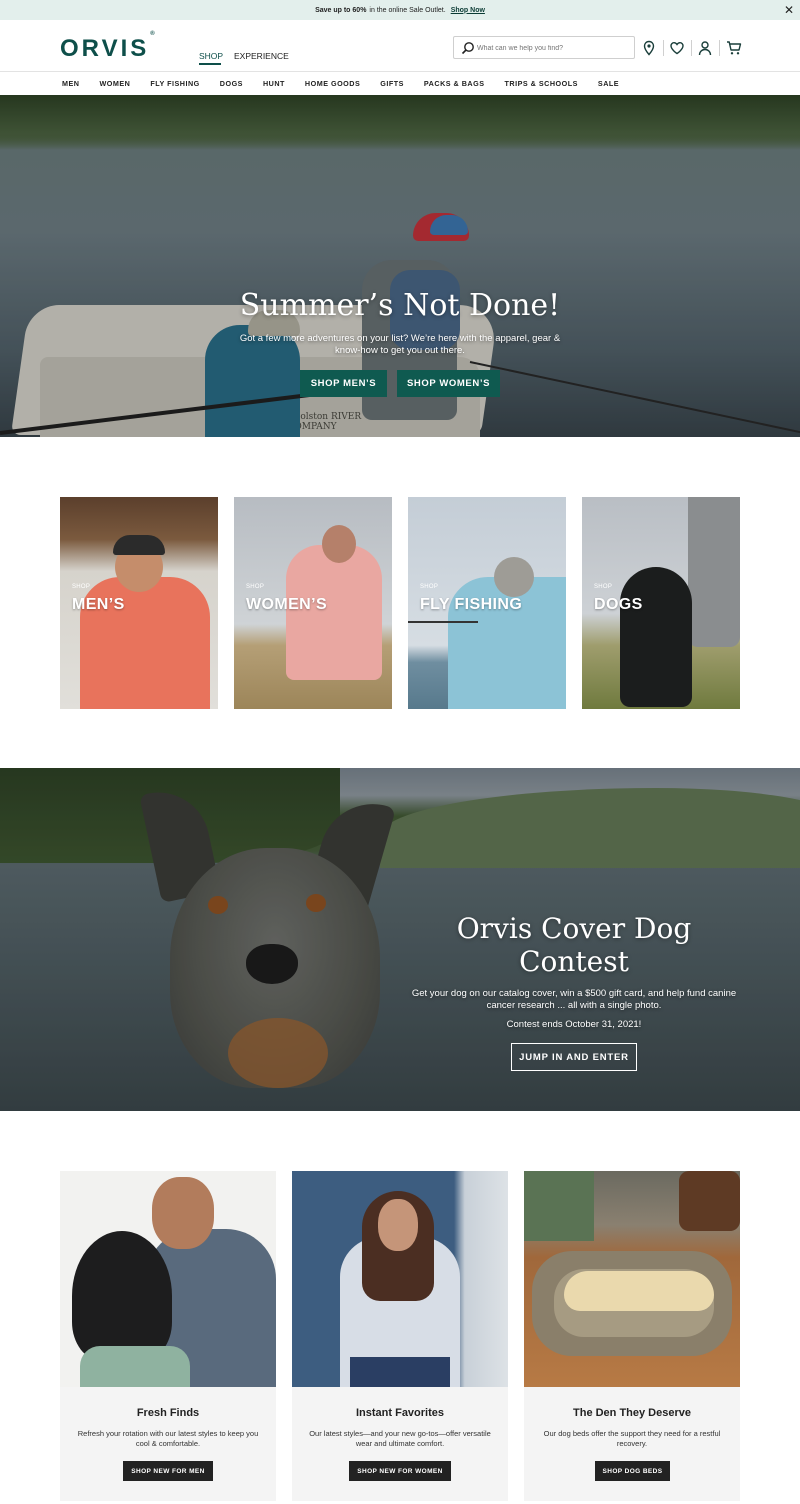 This screenshot has width=800, height=1504. I want to click on shop-womens-button: SHOP WOMEN’S, so click(448, 383).